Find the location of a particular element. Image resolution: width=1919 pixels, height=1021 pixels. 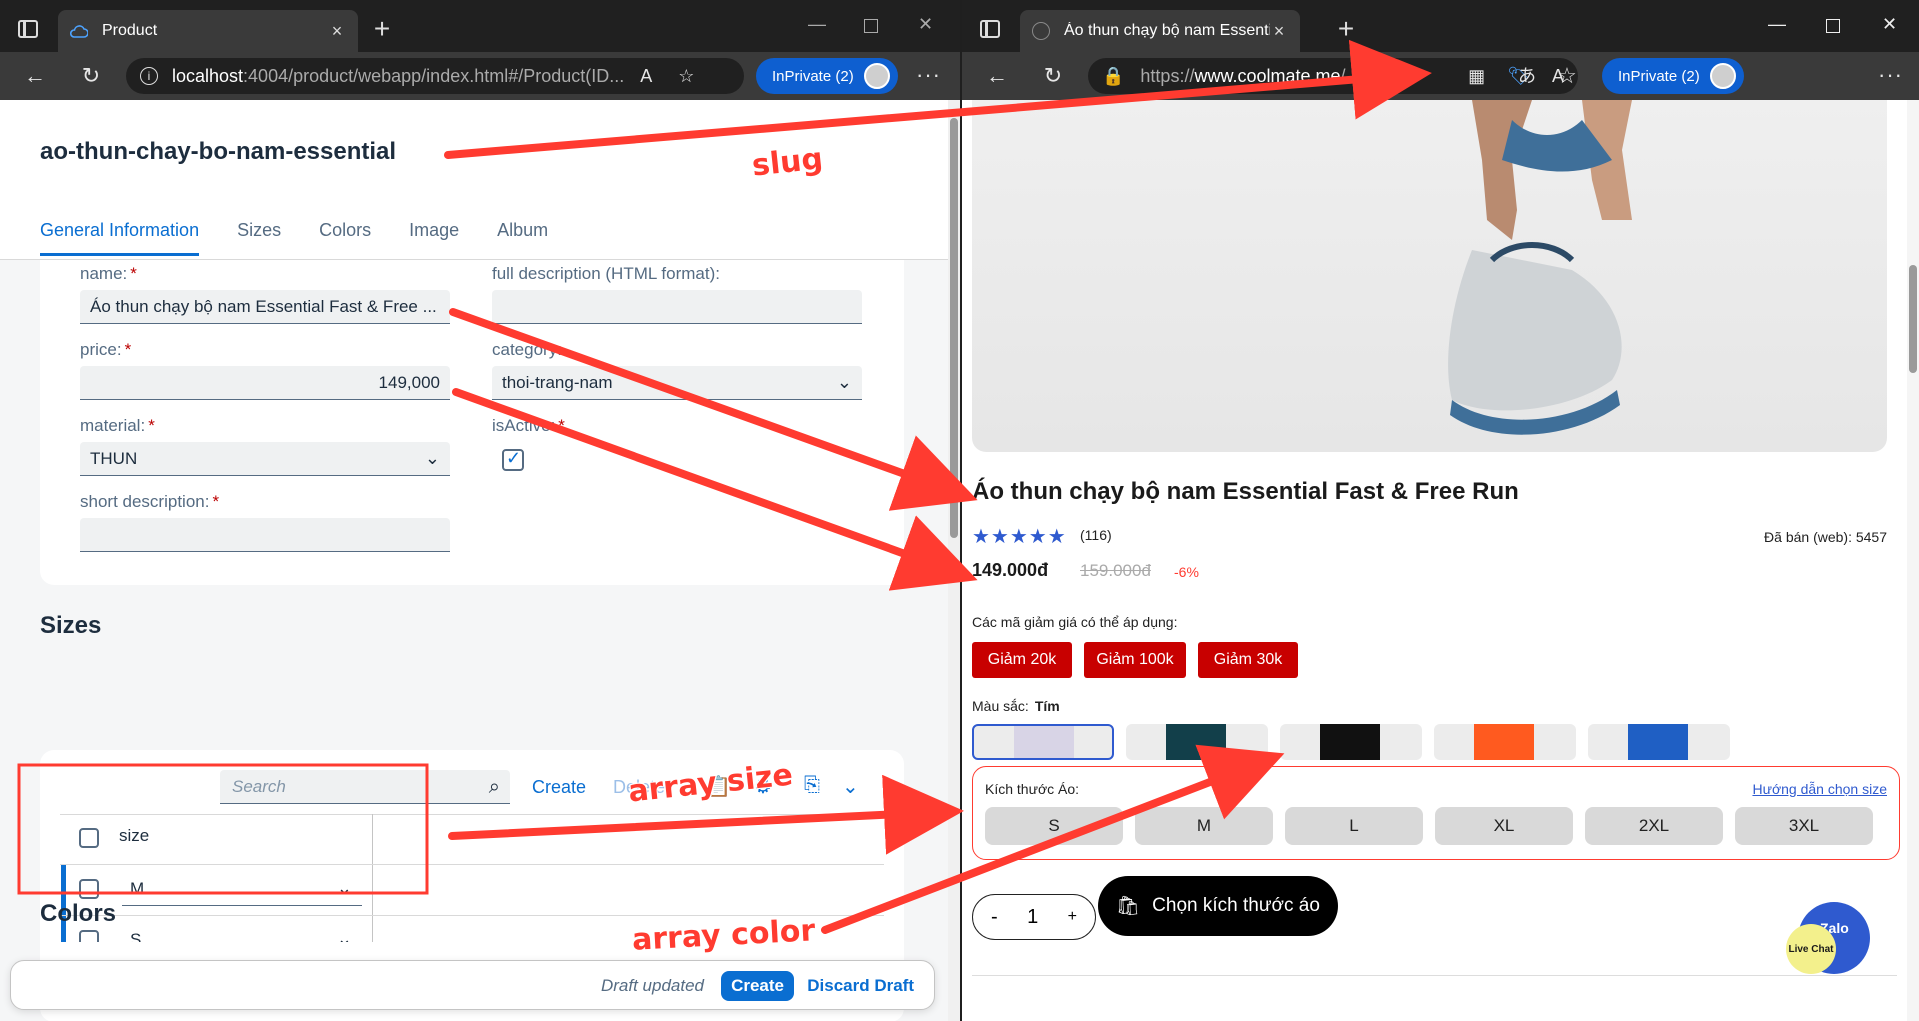

product-price: 149.000đ is located at coordinates (1010, 570).